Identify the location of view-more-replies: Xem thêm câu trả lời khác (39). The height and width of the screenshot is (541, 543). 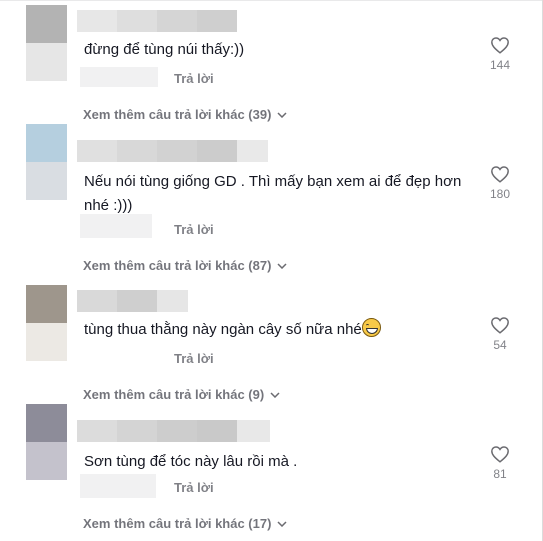
(185, 114).